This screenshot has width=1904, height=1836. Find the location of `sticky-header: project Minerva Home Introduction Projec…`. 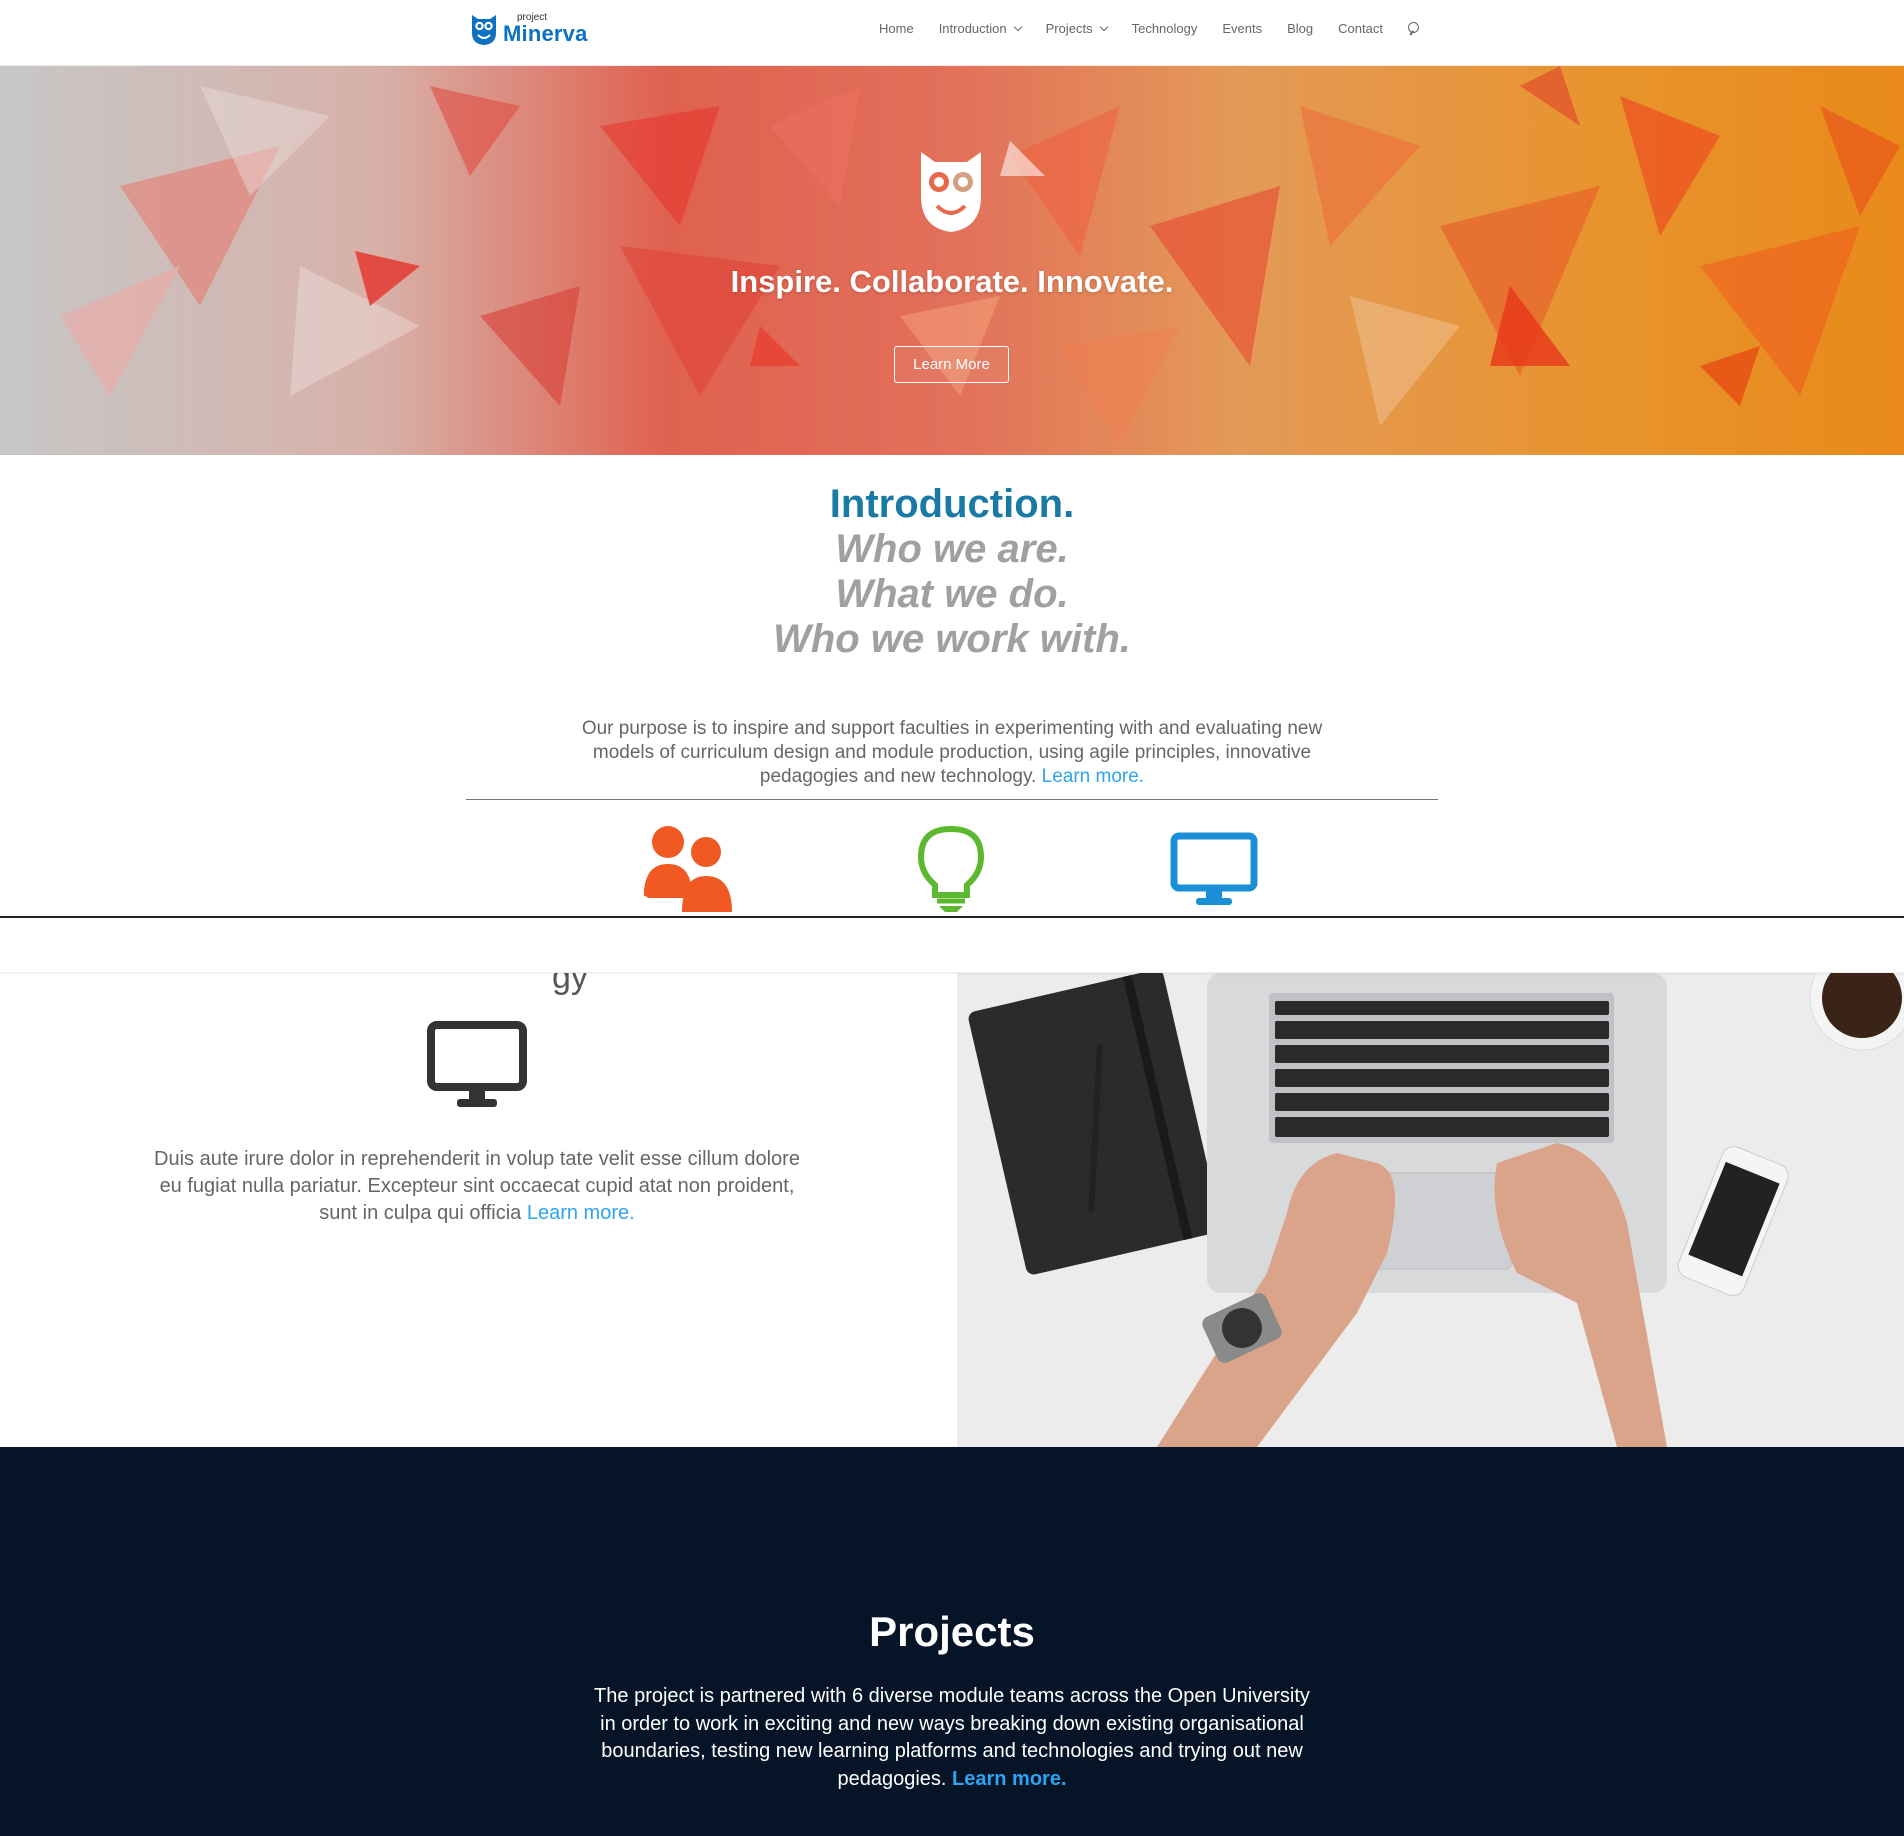

sticky-header: project Minerva Home Introduction Projec… is located at coordinates (952, 945).